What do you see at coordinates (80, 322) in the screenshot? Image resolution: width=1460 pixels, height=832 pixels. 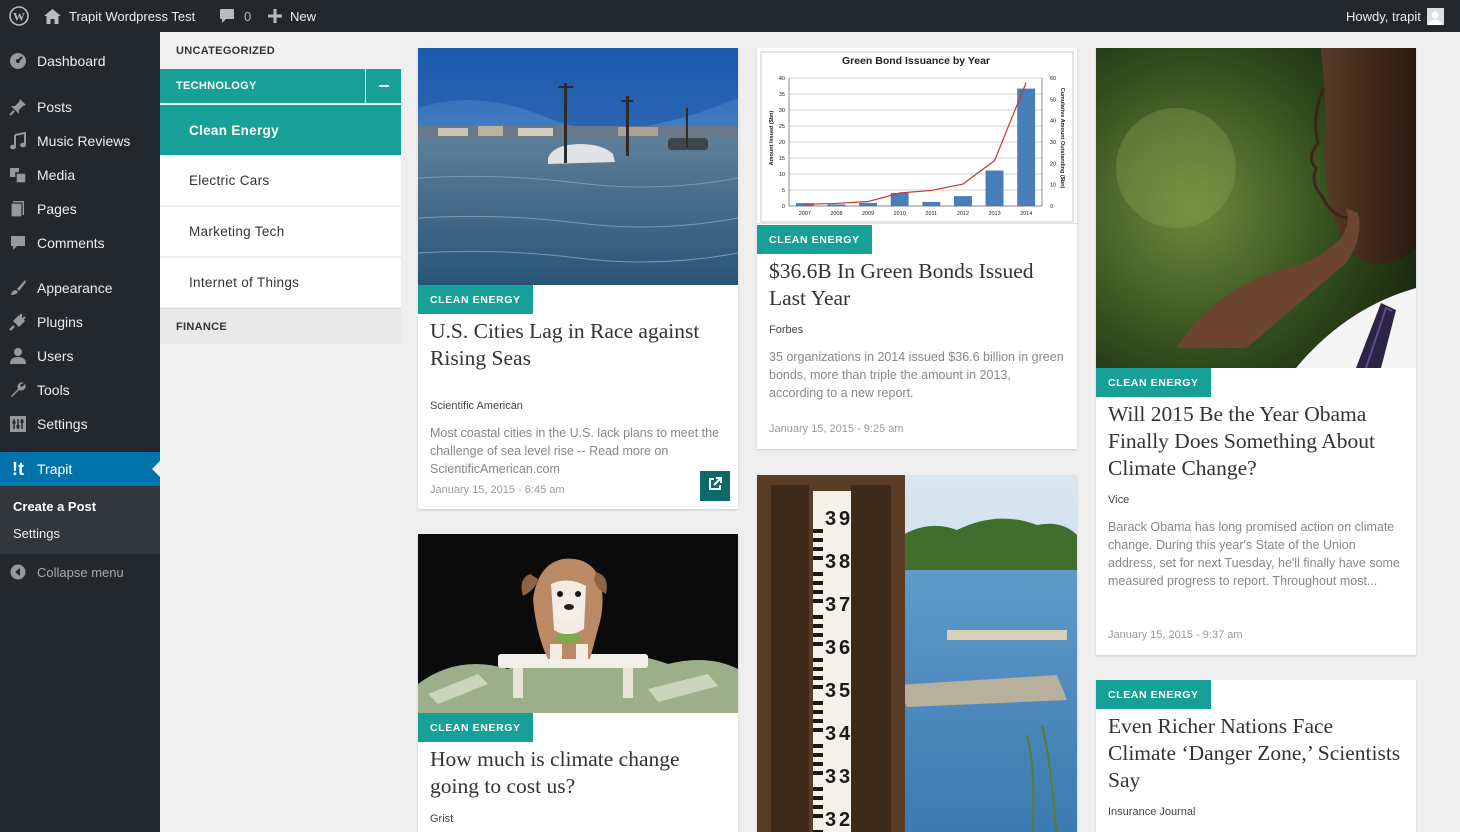 I see `menu-plugins: Plugins` at bounding box center [80, 322].